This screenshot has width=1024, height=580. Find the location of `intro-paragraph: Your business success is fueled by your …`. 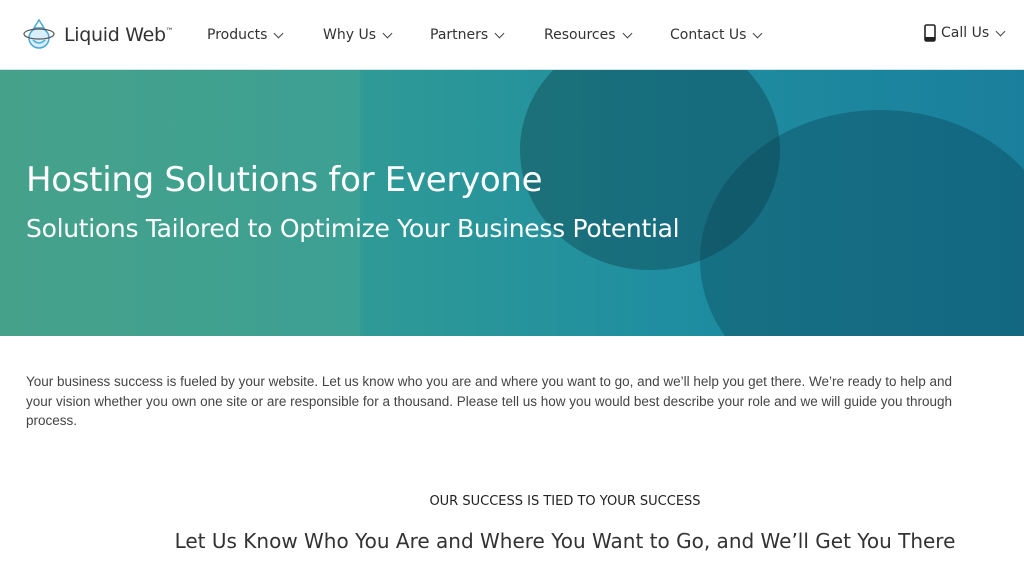

intro-paragraph: Your business success is fueled by your … is located at coordinates (525, 401).